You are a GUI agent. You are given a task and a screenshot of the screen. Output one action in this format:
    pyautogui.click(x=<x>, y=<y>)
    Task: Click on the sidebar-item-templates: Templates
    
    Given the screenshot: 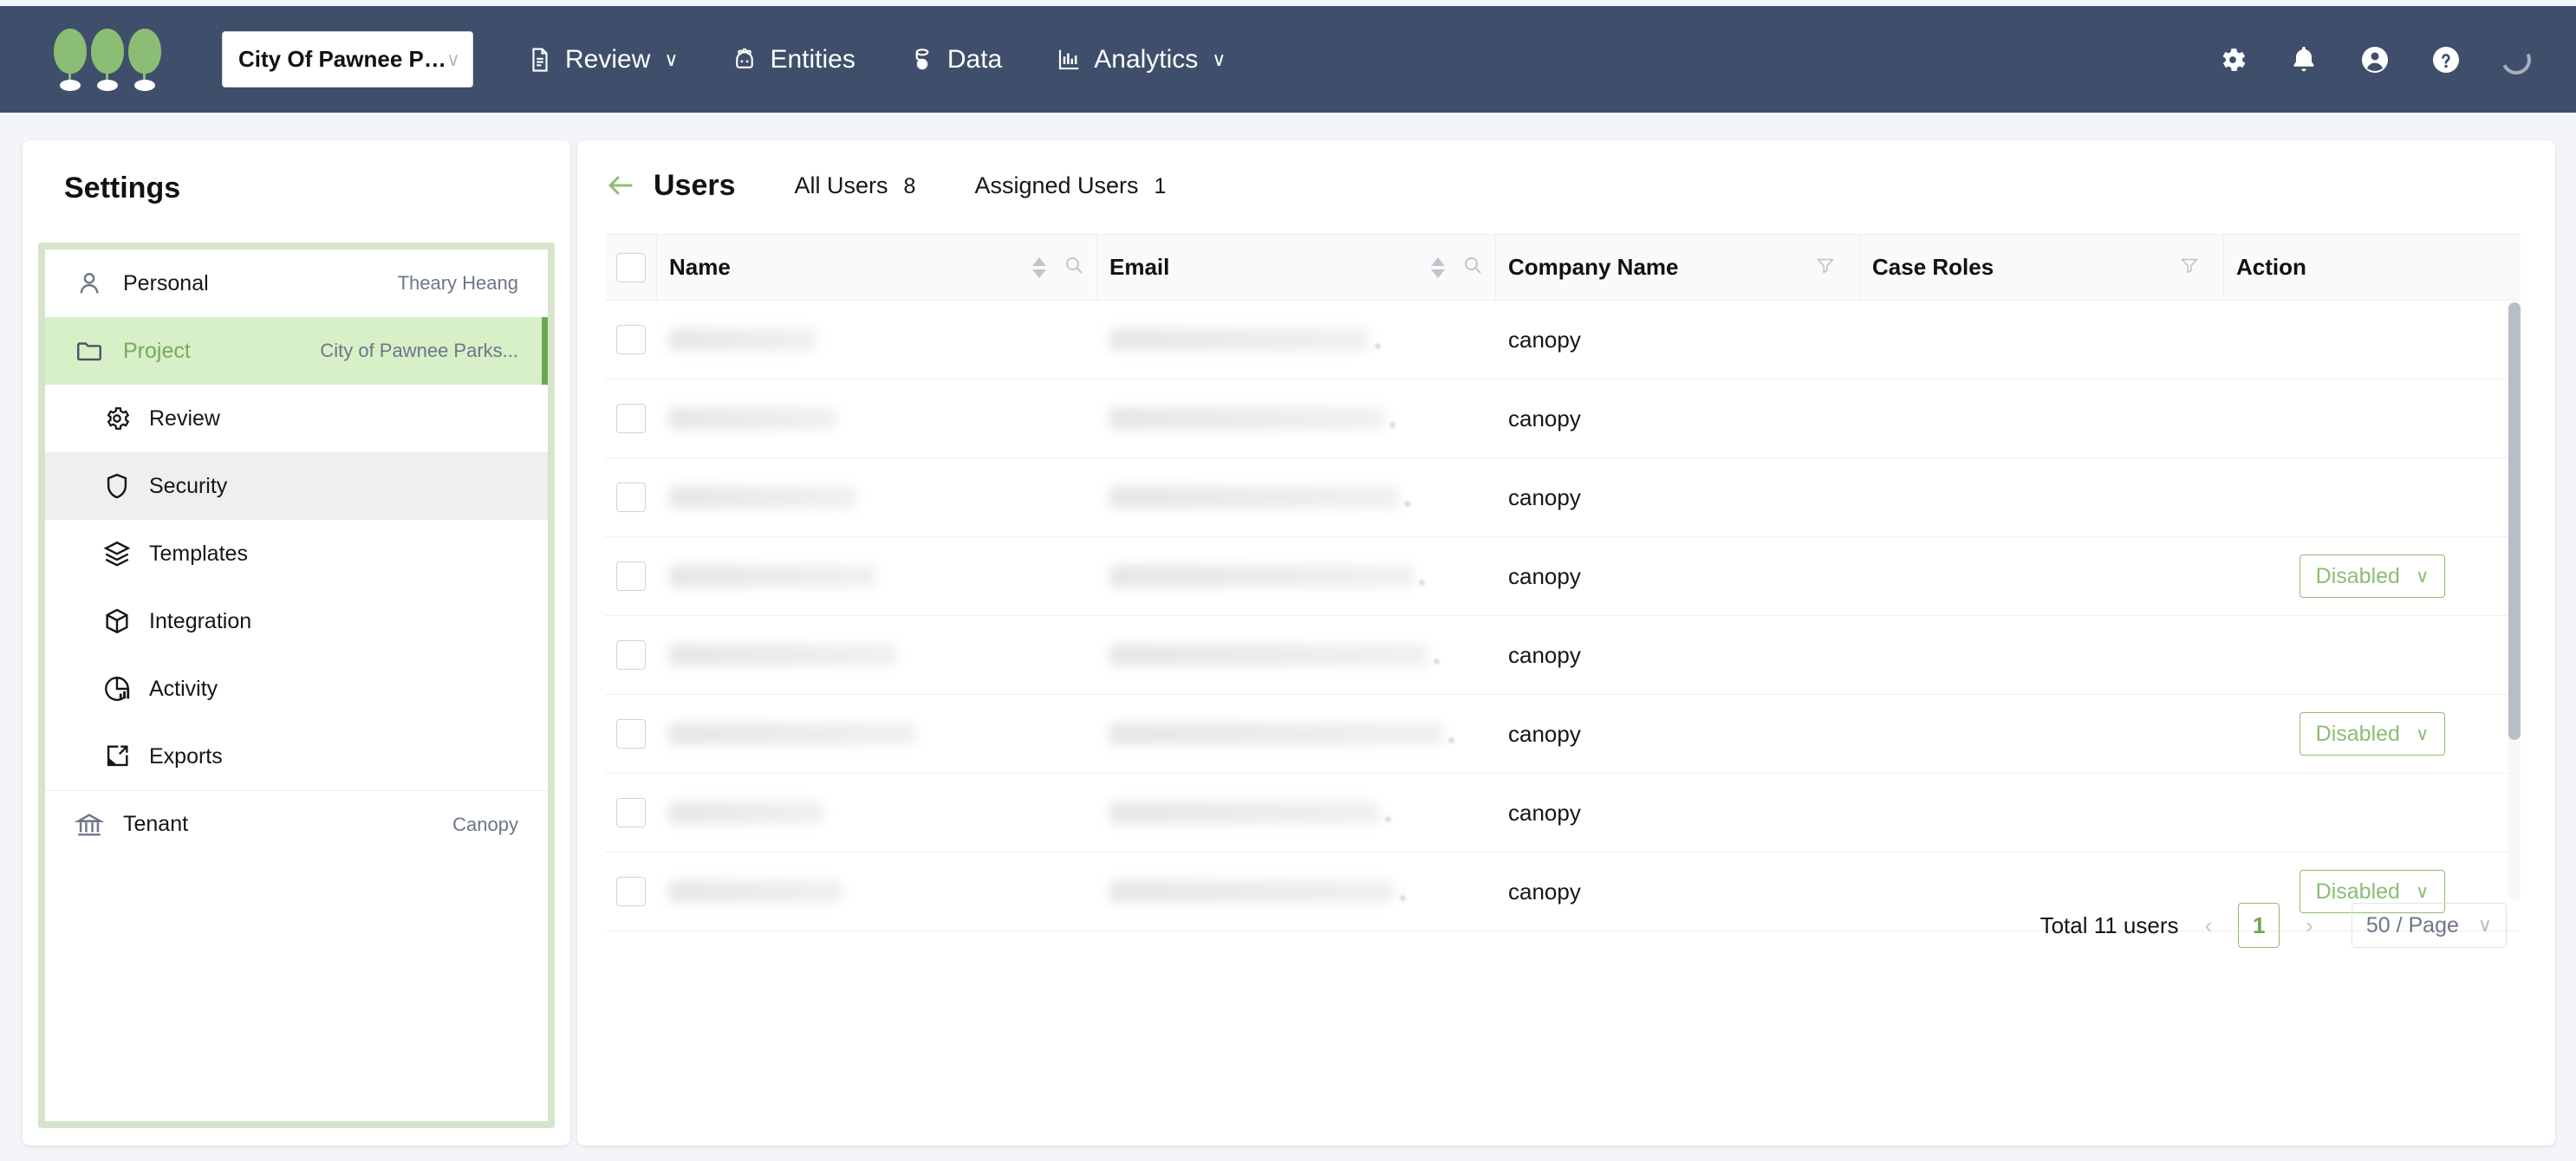 What is the action you would take?
    pyautogui.click(x=296, y=553)
    